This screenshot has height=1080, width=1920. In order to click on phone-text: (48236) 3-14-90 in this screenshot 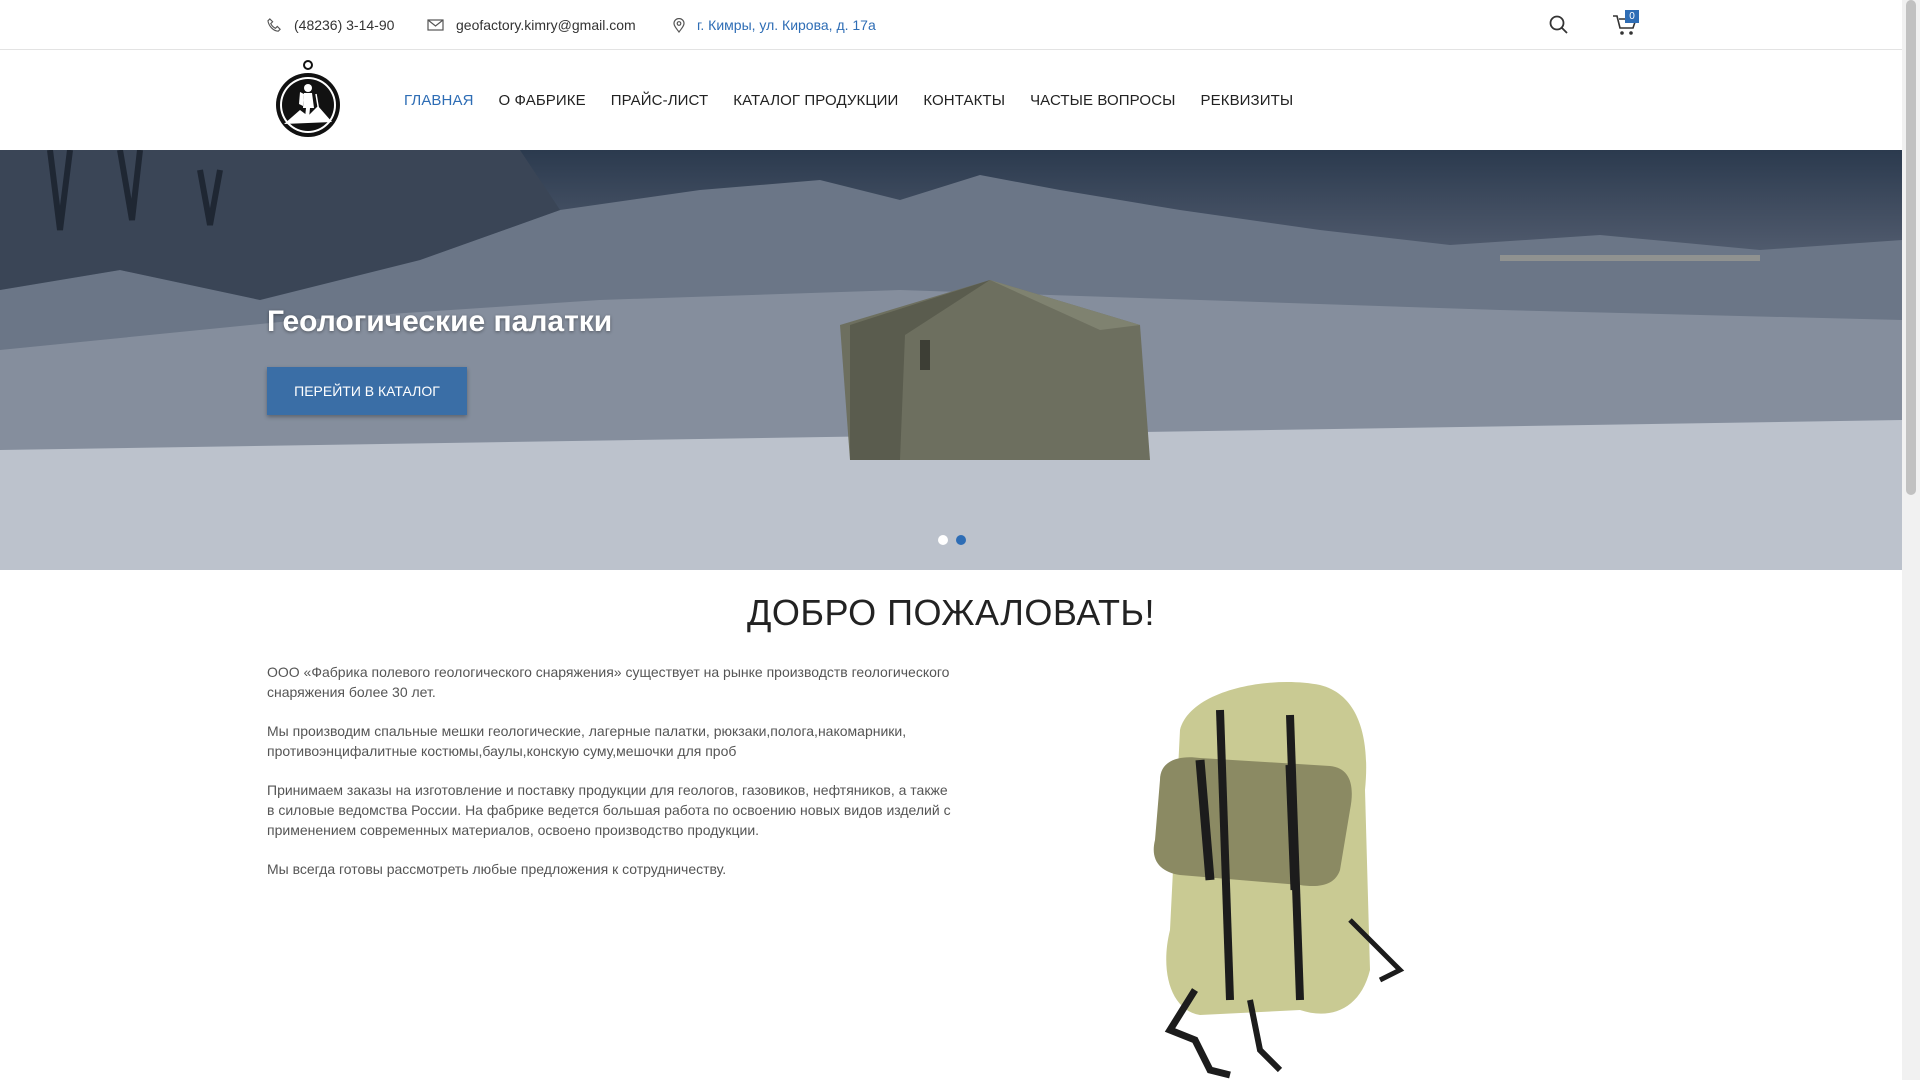, I will do `click(344, 25)`.